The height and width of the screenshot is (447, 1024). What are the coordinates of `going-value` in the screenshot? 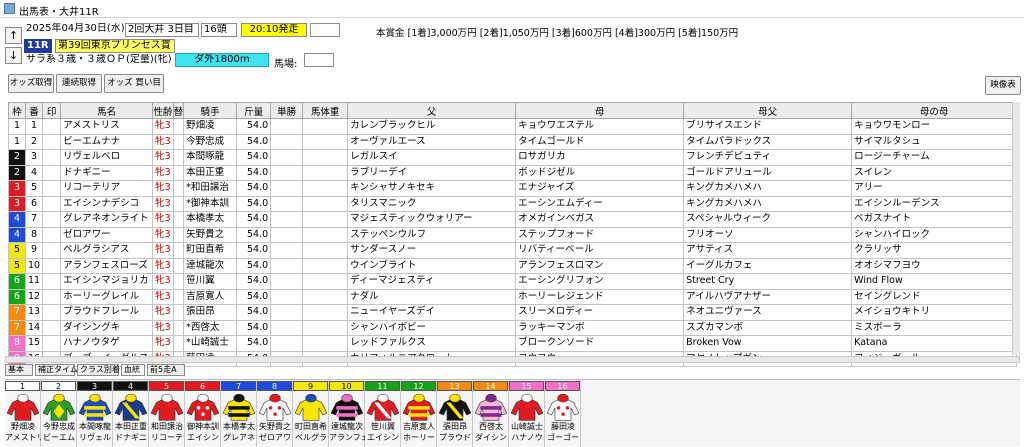 It's located at (319, 60).